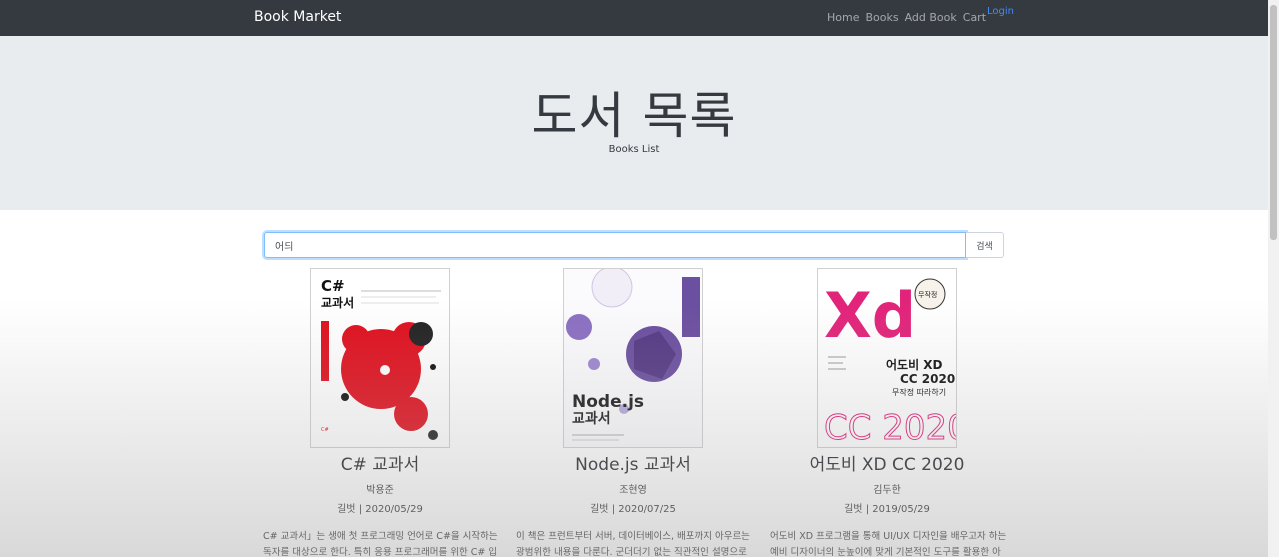  I want to click on brand-link: Book Market, so click(297, 17).